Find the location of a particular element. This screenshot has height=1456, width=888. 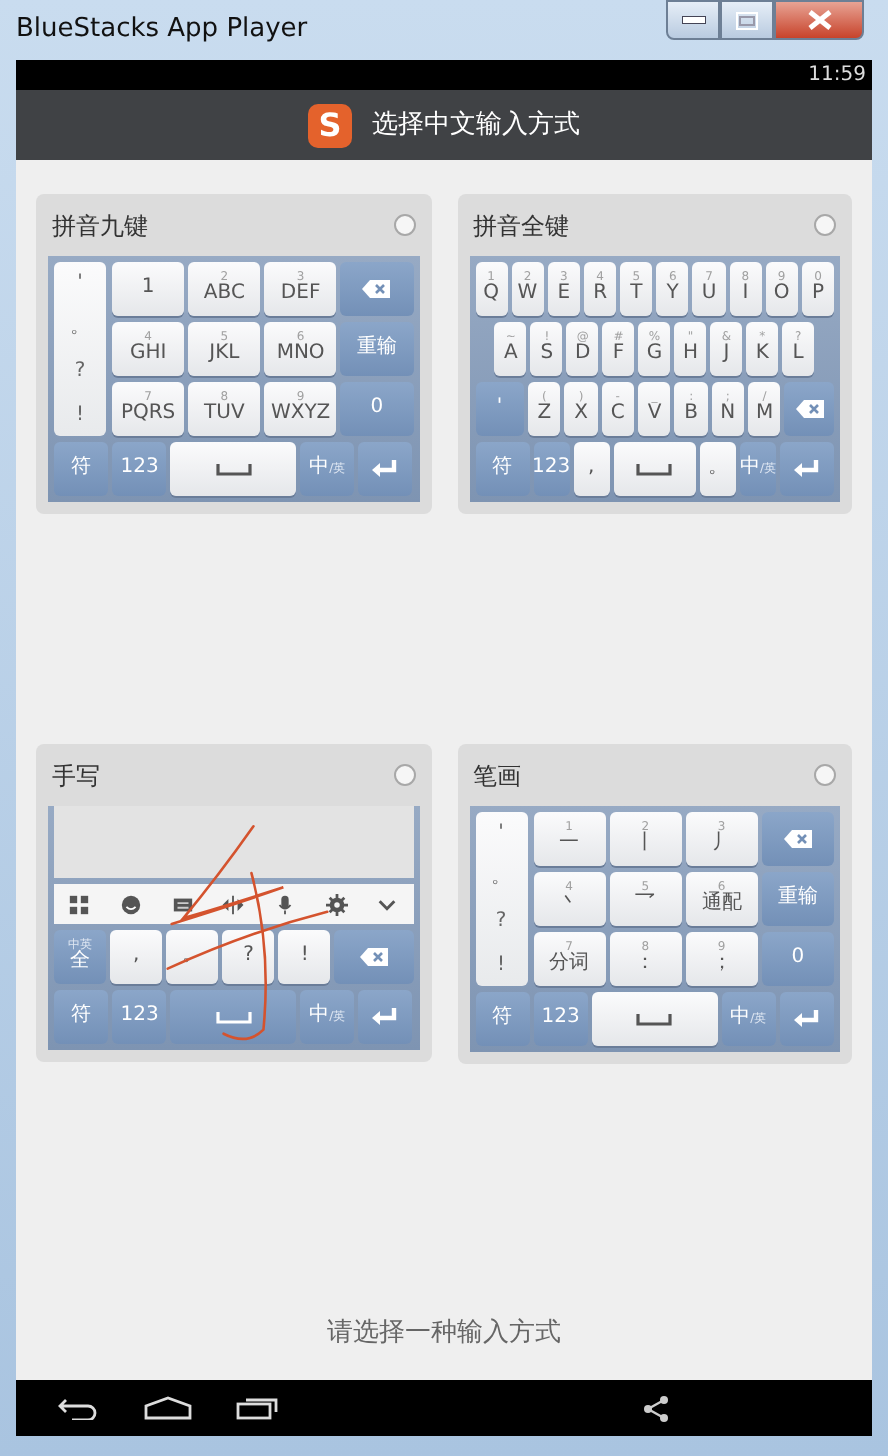

key-label: N is located at coordinates (728, 415).